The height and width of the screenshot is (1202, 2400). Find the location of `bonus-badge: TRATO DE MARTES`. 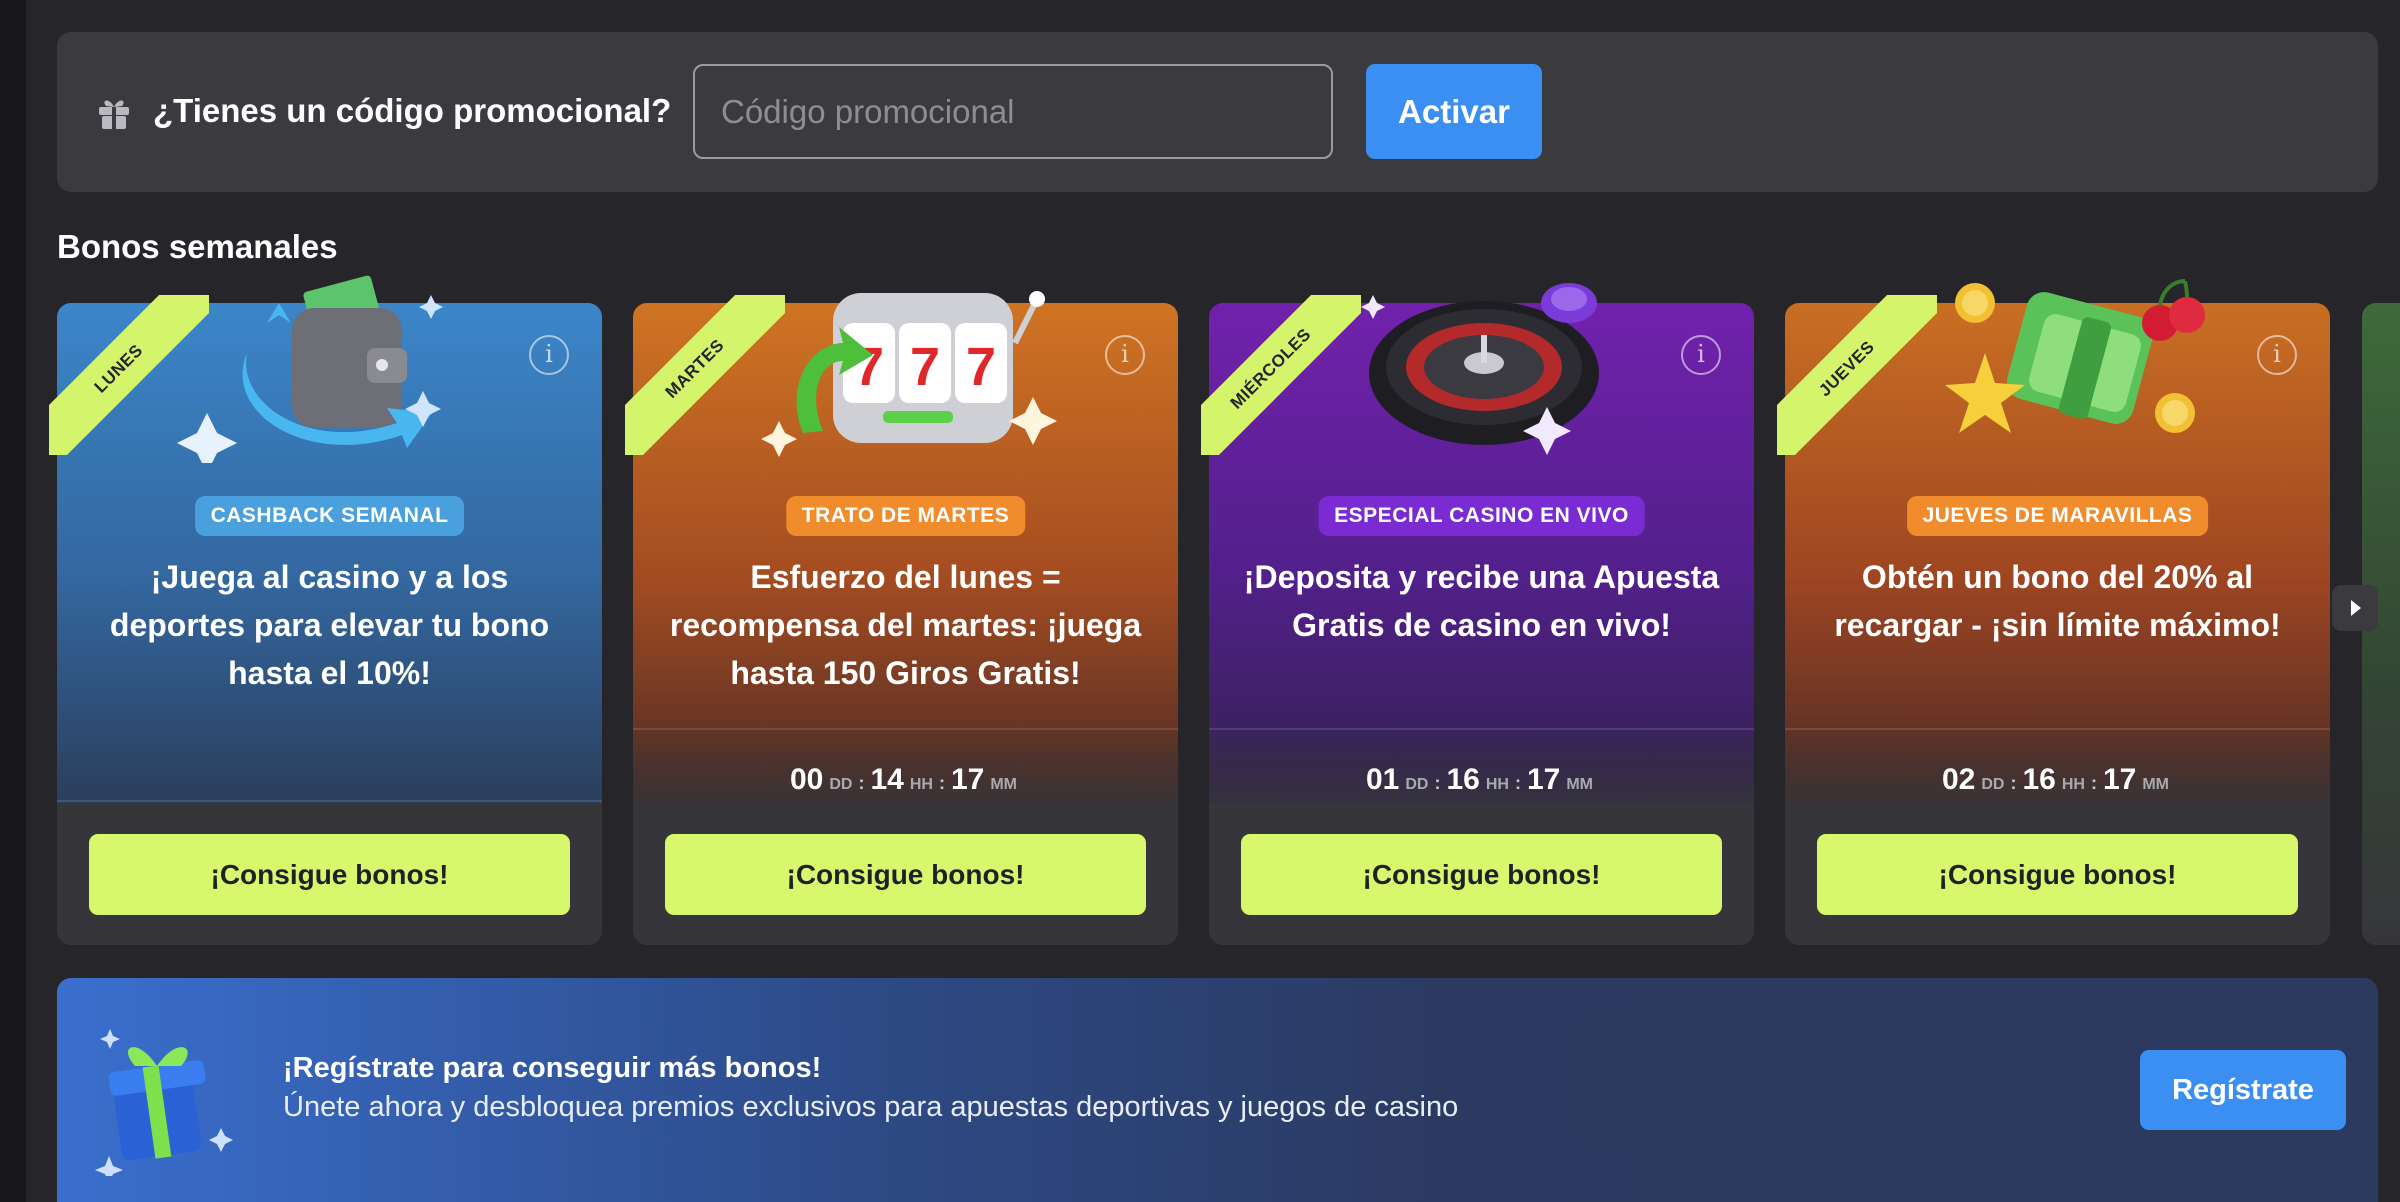

bonus-badge: TRATO DE MARTES is located at coordinates (905, 516).